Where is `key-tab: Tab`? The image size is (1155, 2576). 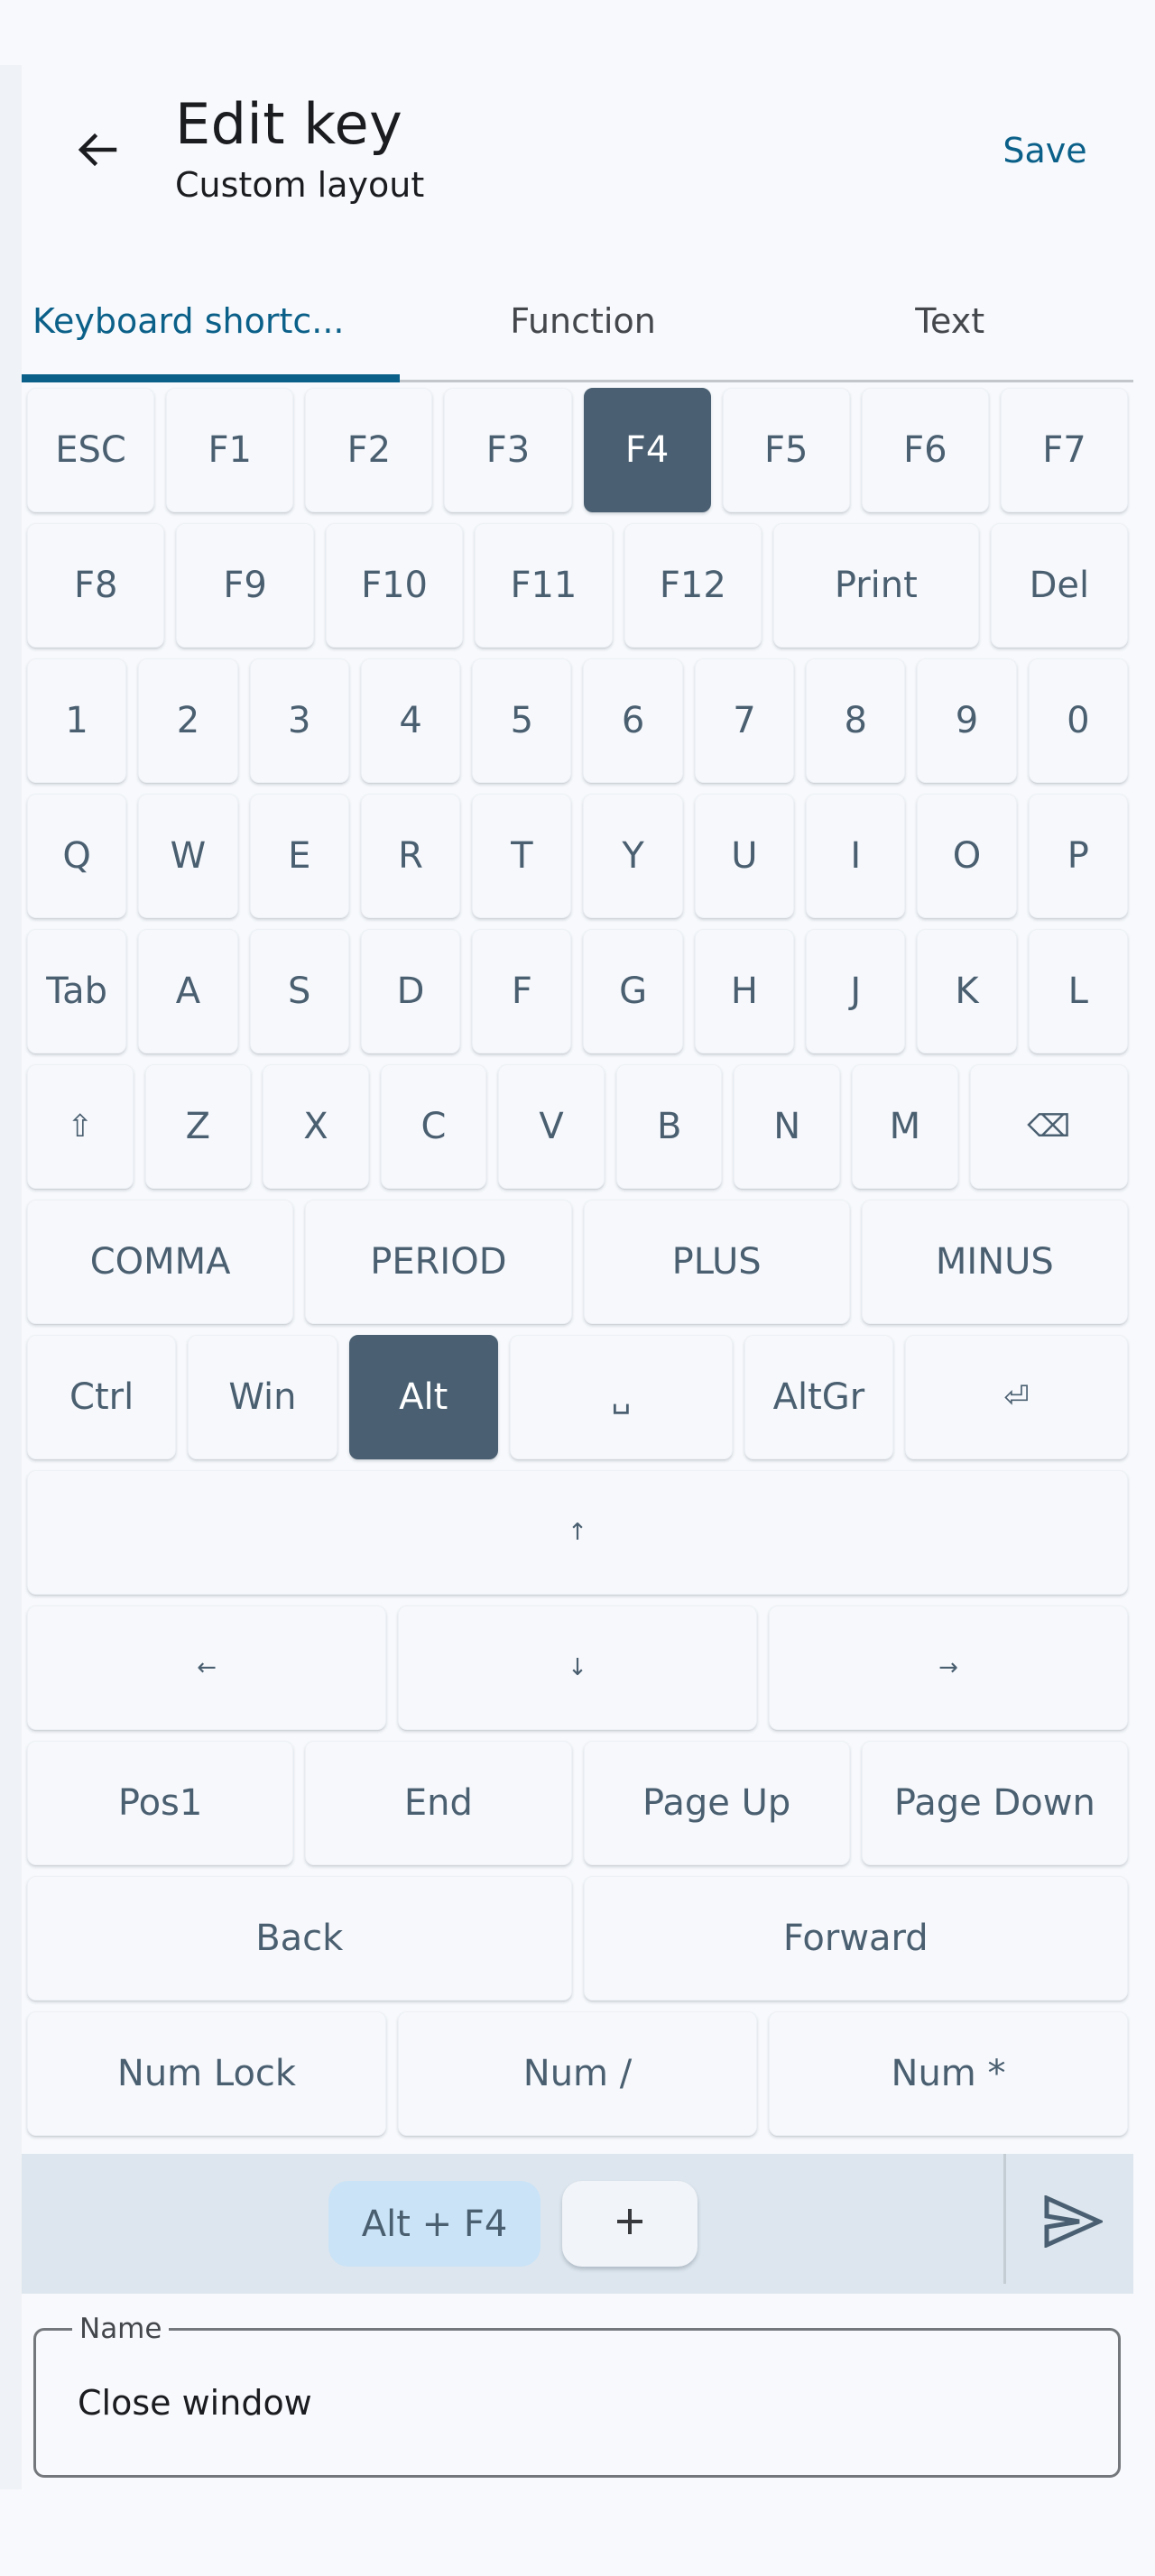 key-tab: Tab is located at coordinates (77, 991).